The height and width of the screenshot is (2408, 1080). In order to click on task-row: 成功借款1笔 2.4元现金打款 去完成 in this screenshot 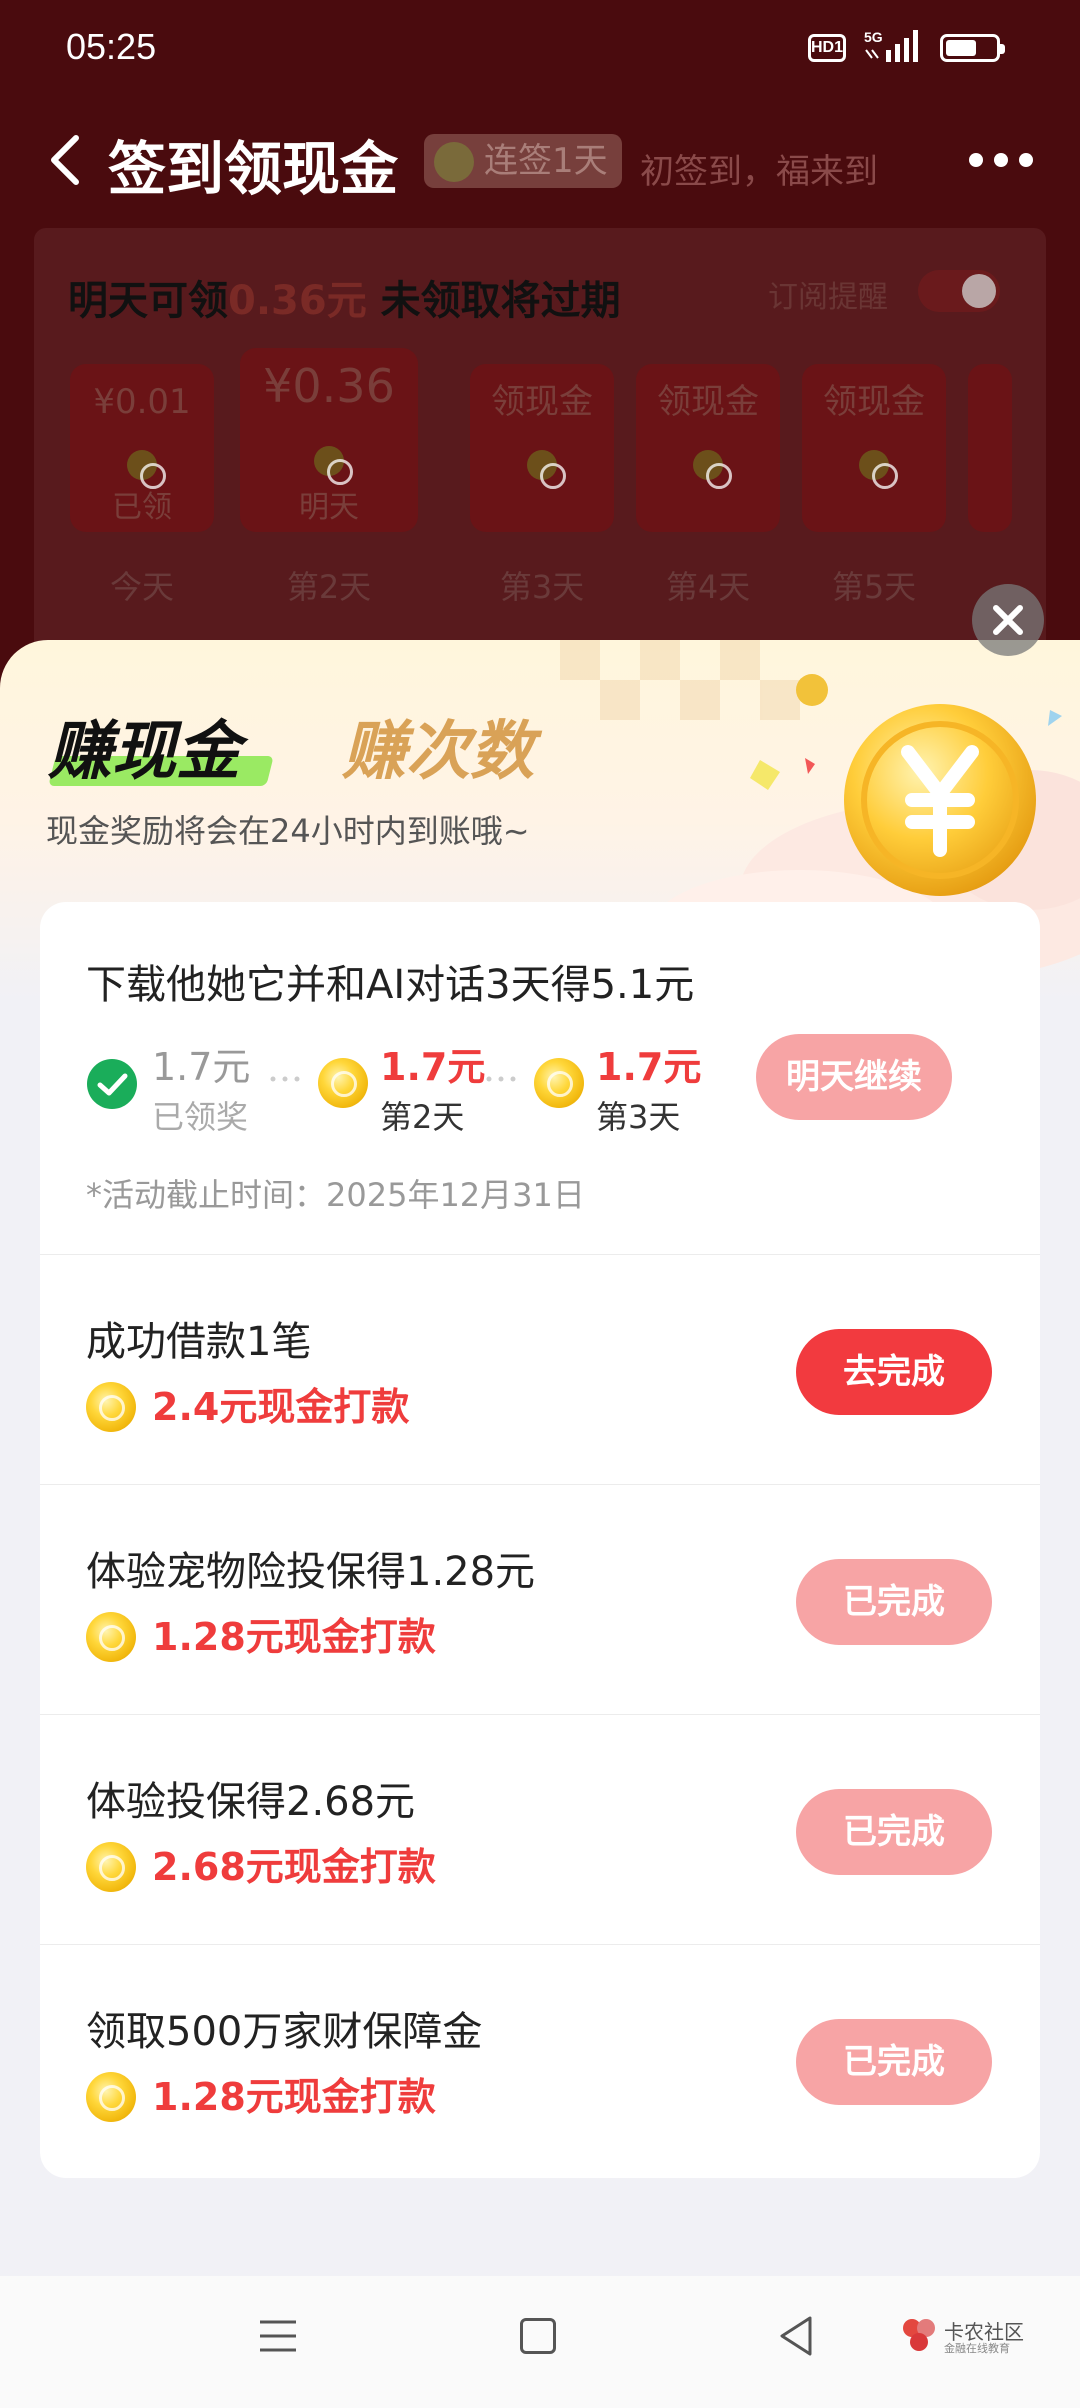, I will do `click(540, 1369)`.